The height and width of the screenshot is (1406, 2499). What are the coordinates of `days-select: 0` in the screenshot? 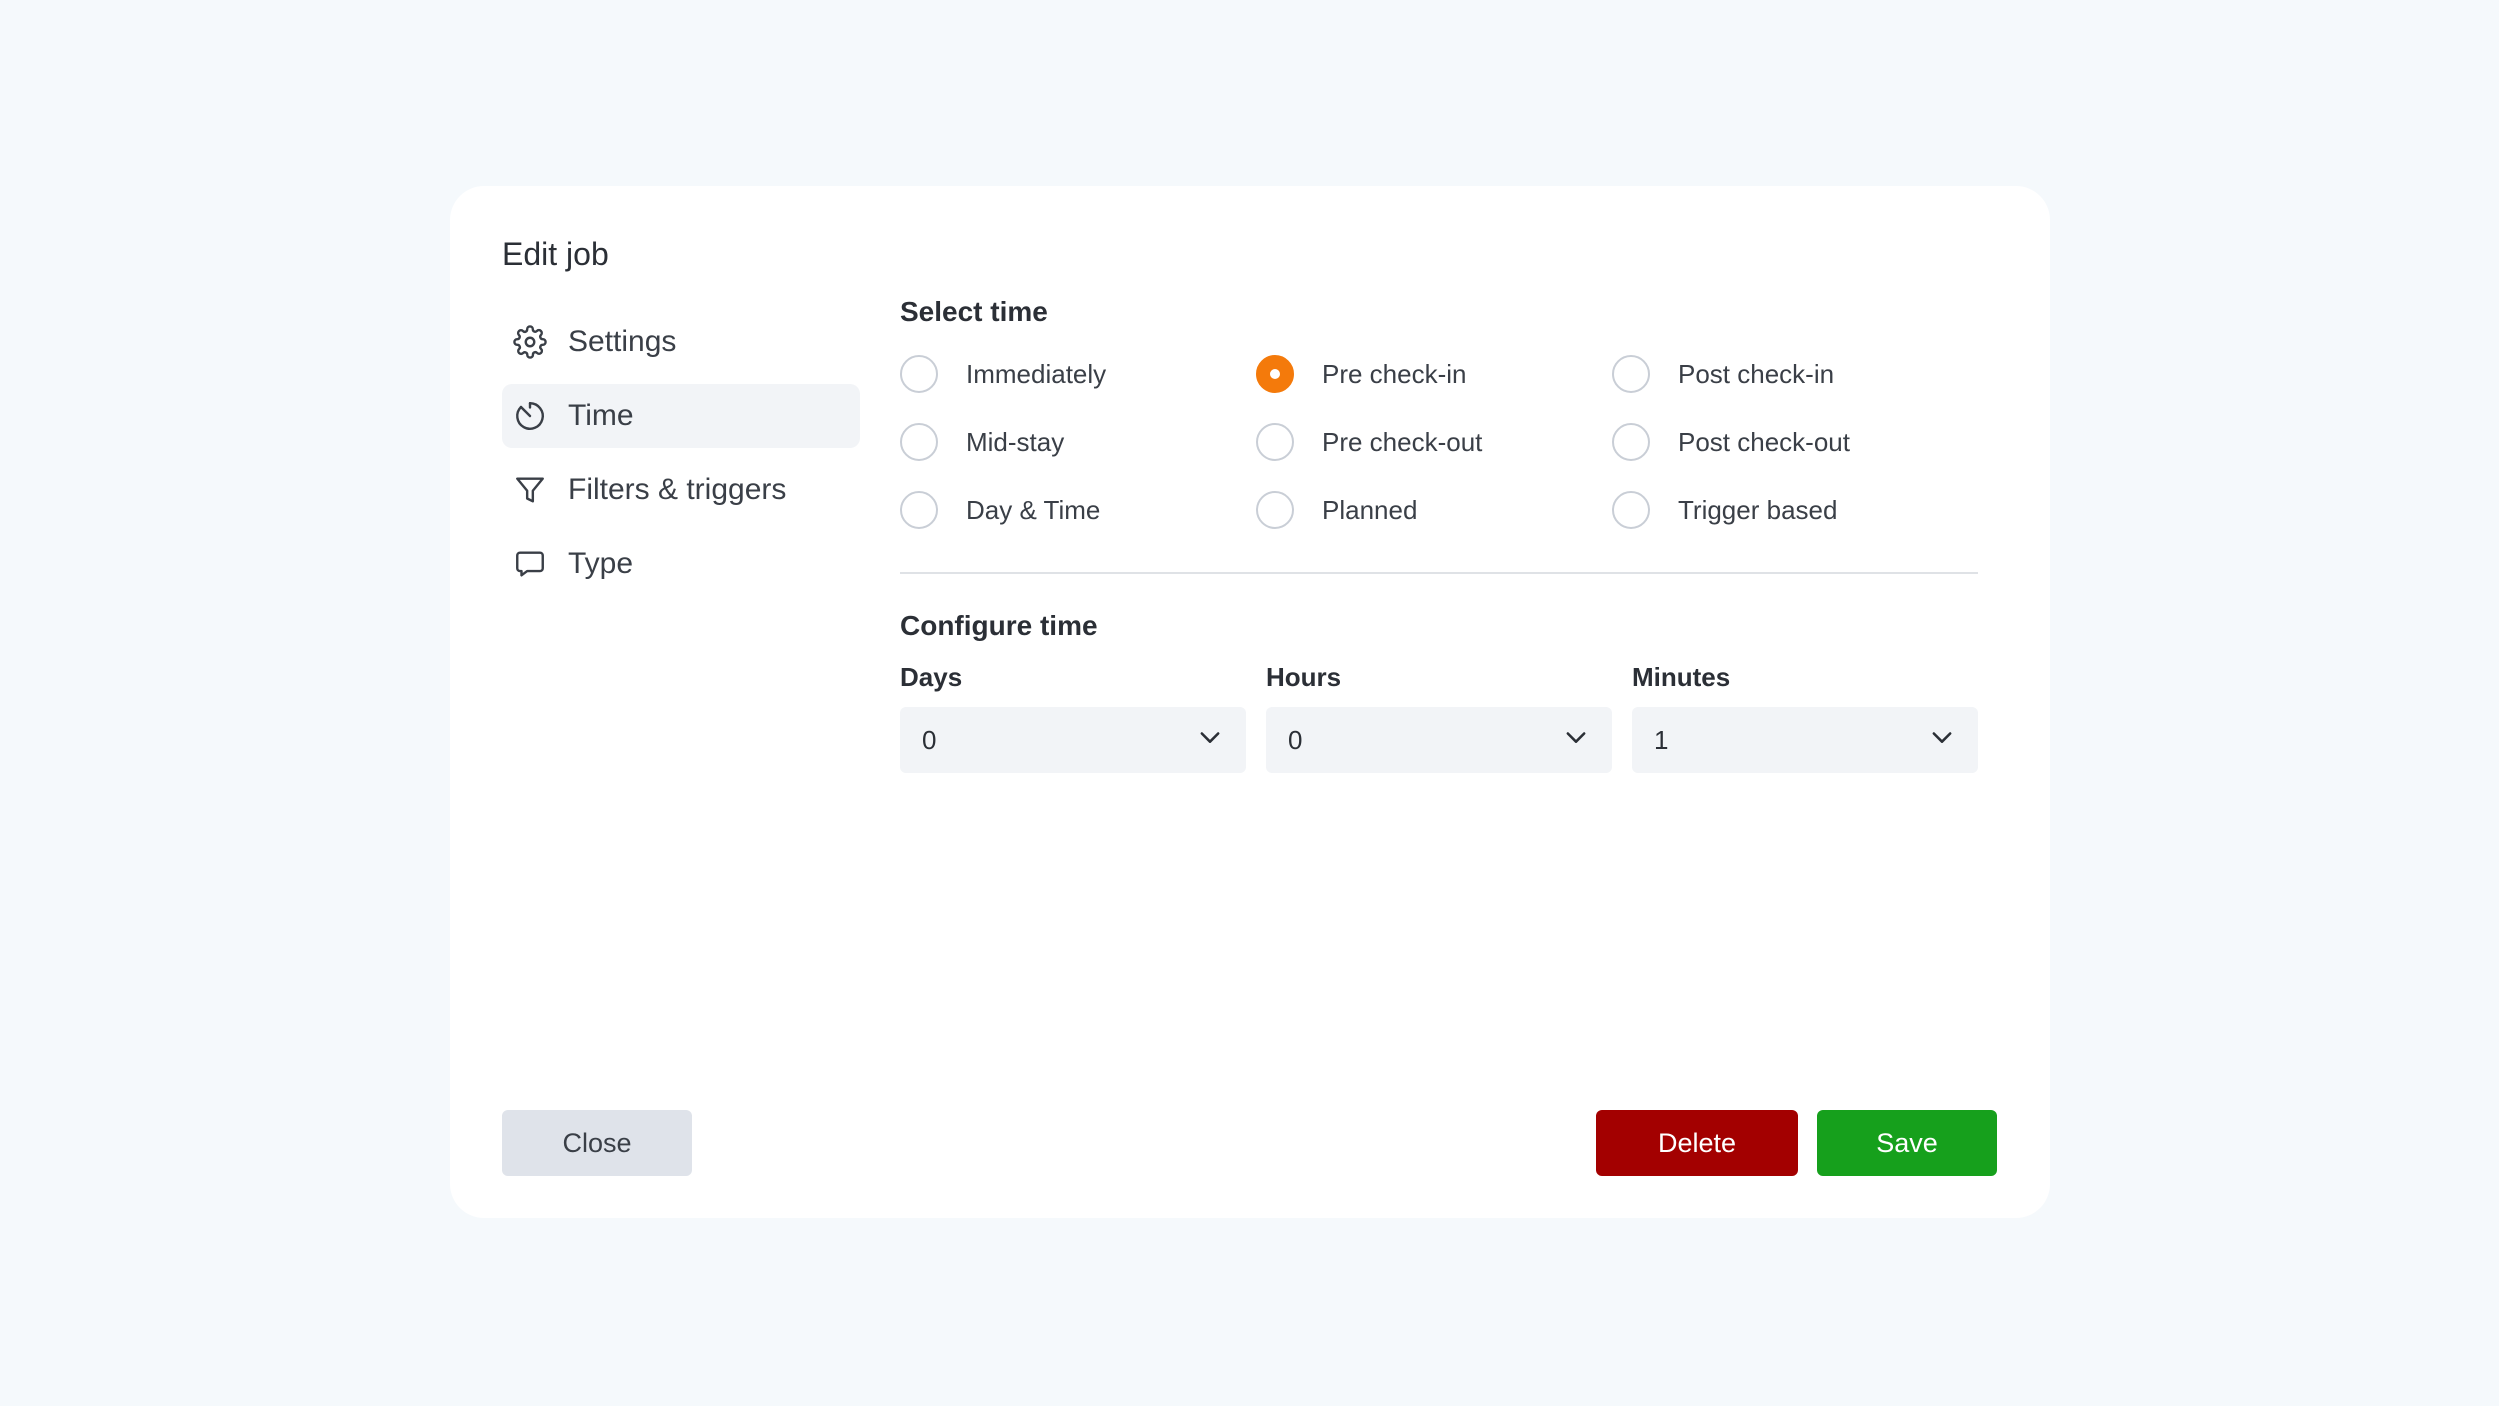 It's located at (1073, 740).